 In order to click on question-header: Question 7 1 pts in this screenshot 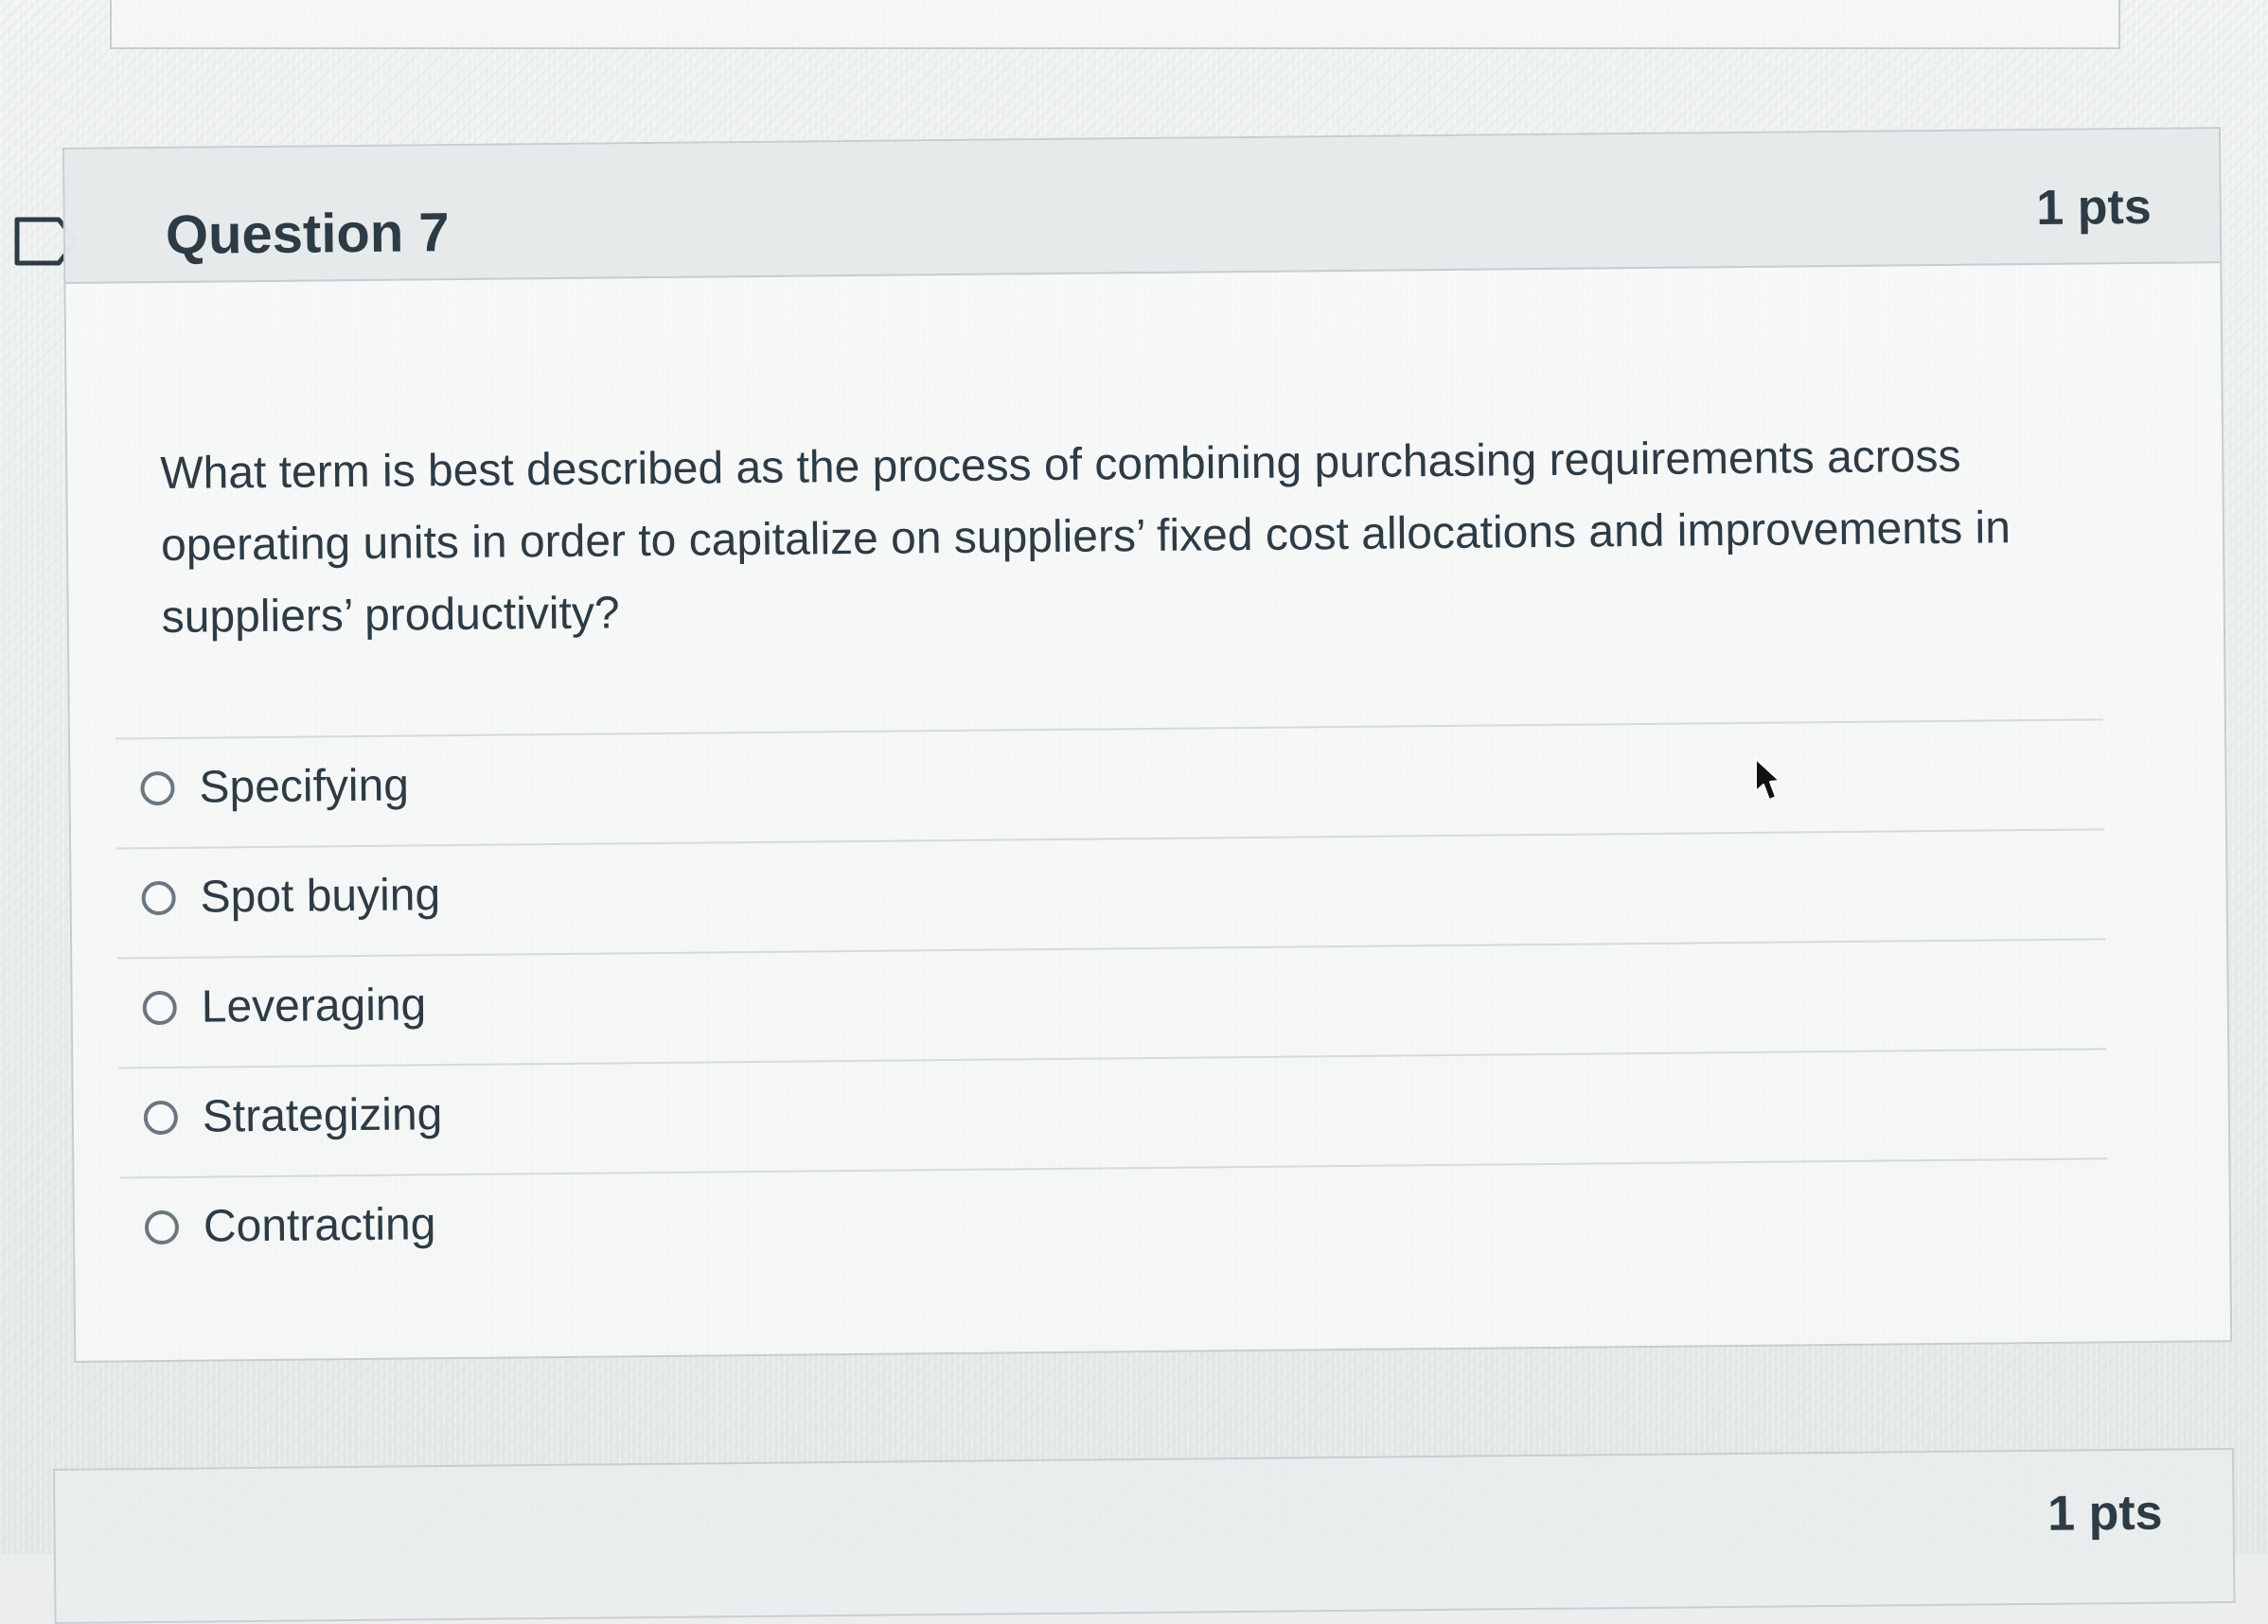, I will do `click(1142, 207)`.